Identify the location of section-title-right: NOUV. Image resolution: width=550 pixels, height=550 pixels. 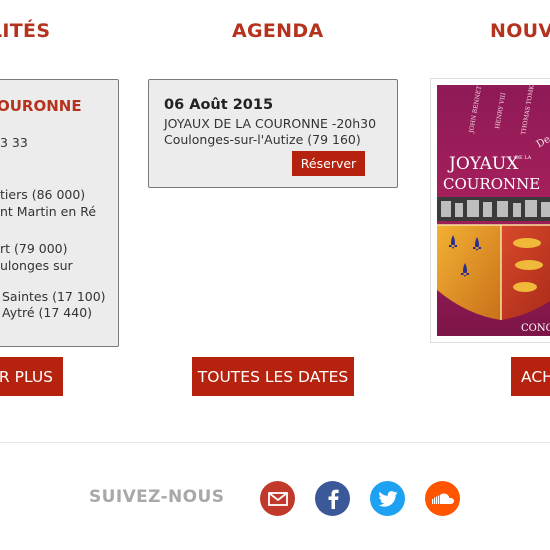
(520, 31).